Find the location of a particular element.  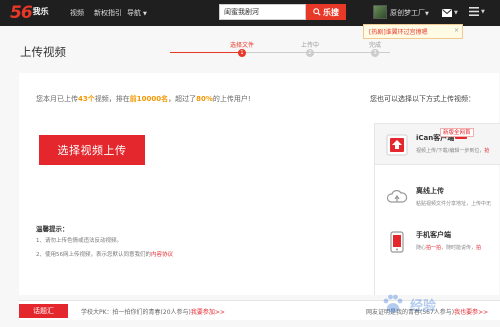

user-menu: 原创梦工厂▼ is located at coordinates (409, 13).